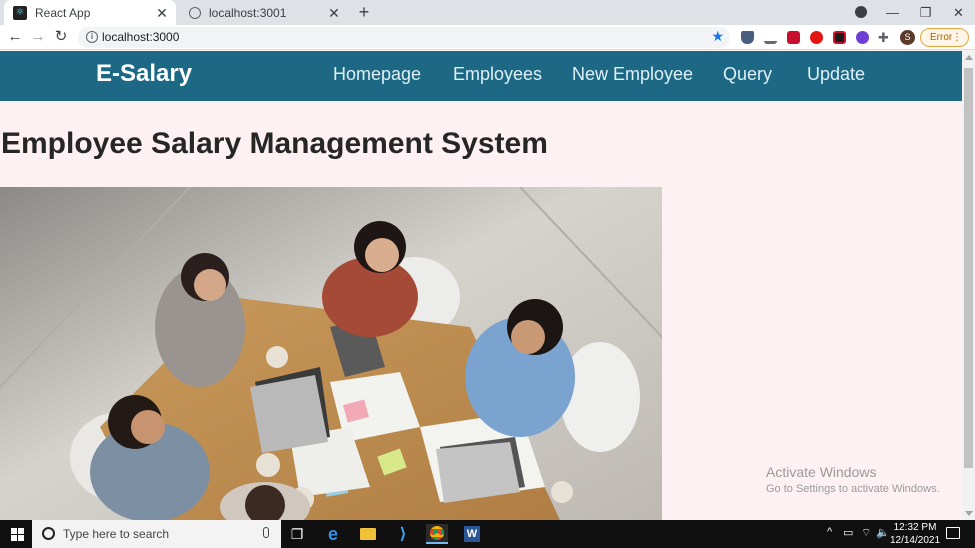 The height and width of the screenshot is (548, 975). Describe the element at coordinates (497, 74) in the screenshot. I see `nav-employees: Employees` at that location.